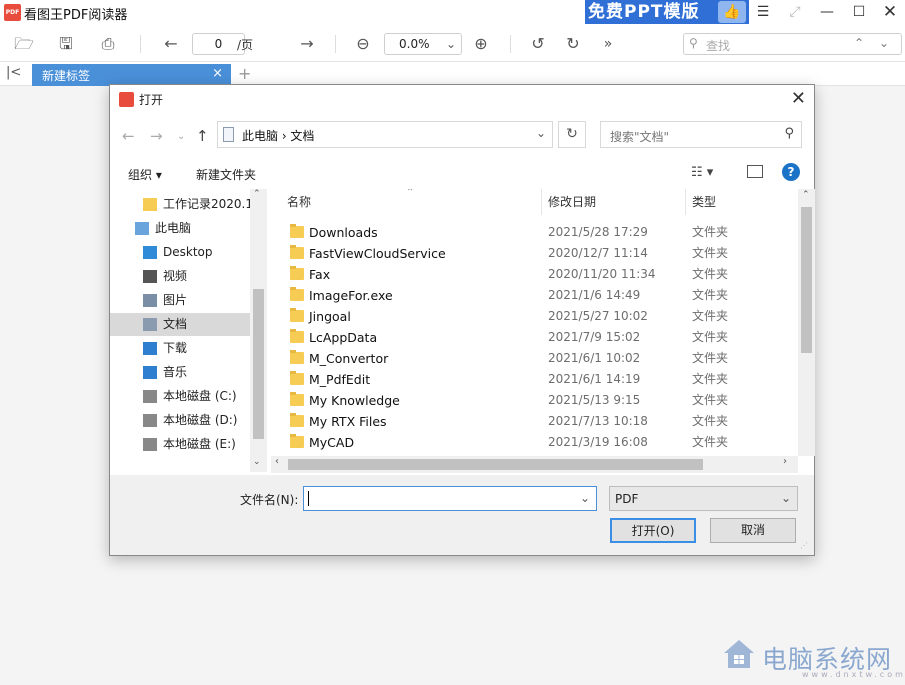 This screenshot has width=905, height=685. What do you see at coordinates (791, 172) in the screenshot?
I see `help-icon: ?` at bounding box center [791, 172].